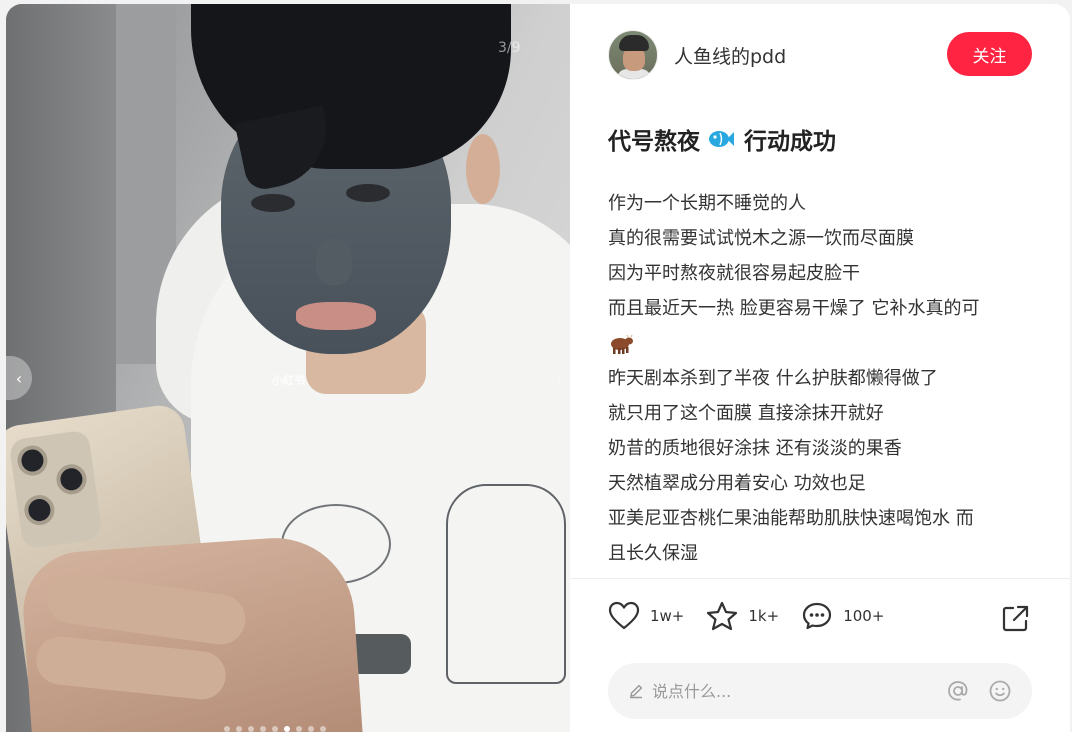 This screenshot has width=1072, height=732. I want to click on note-body-line: 因为平时熬夜就很容易起皮脸干, so click(734, 273).